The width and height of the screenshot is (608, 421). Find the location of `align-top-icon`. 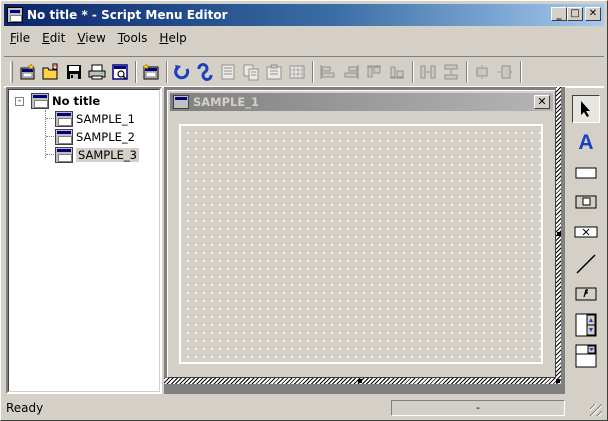

align-top-icon is located at coordinates (374, 72).